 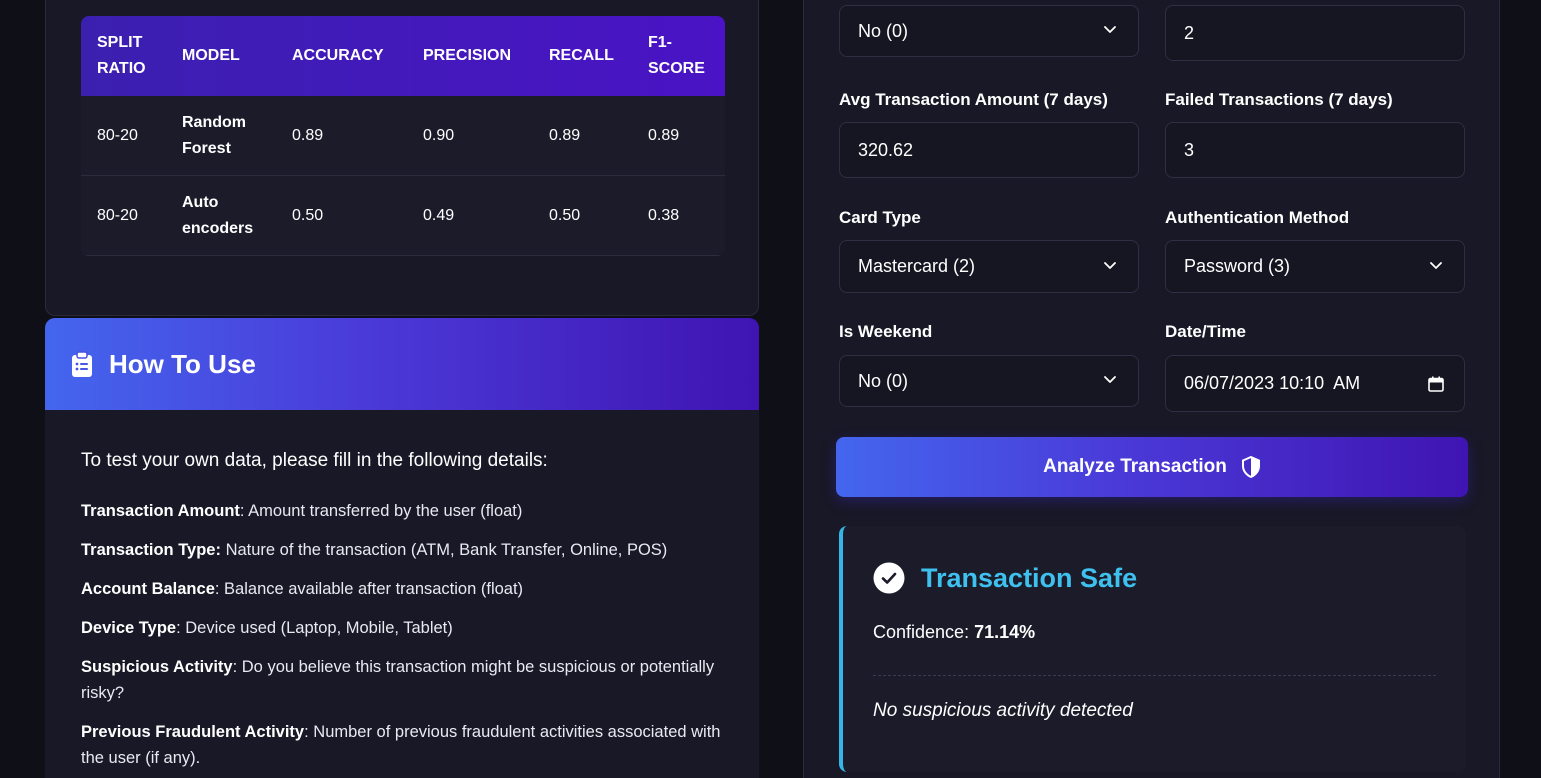 What do you see at coordinates (886, 149) in the screenshot?
I see `input-value: 320.62` at bounding box center [886, 149].